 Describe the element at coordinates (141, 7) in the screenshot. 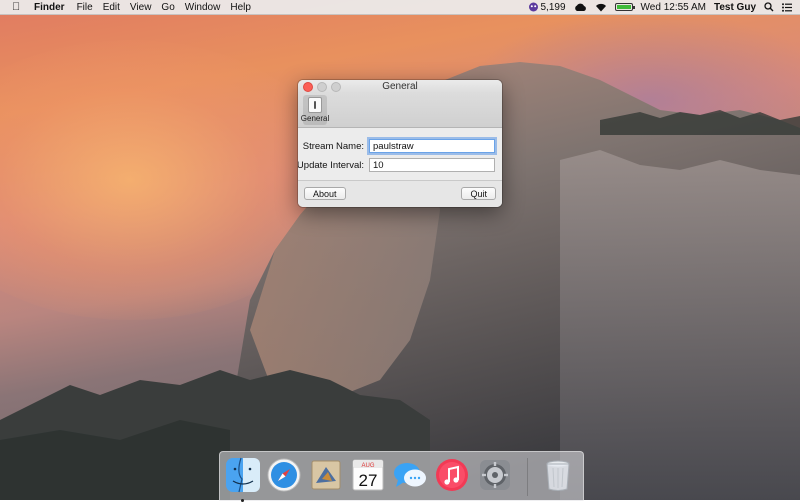

I see `menu-view: View` at that location.